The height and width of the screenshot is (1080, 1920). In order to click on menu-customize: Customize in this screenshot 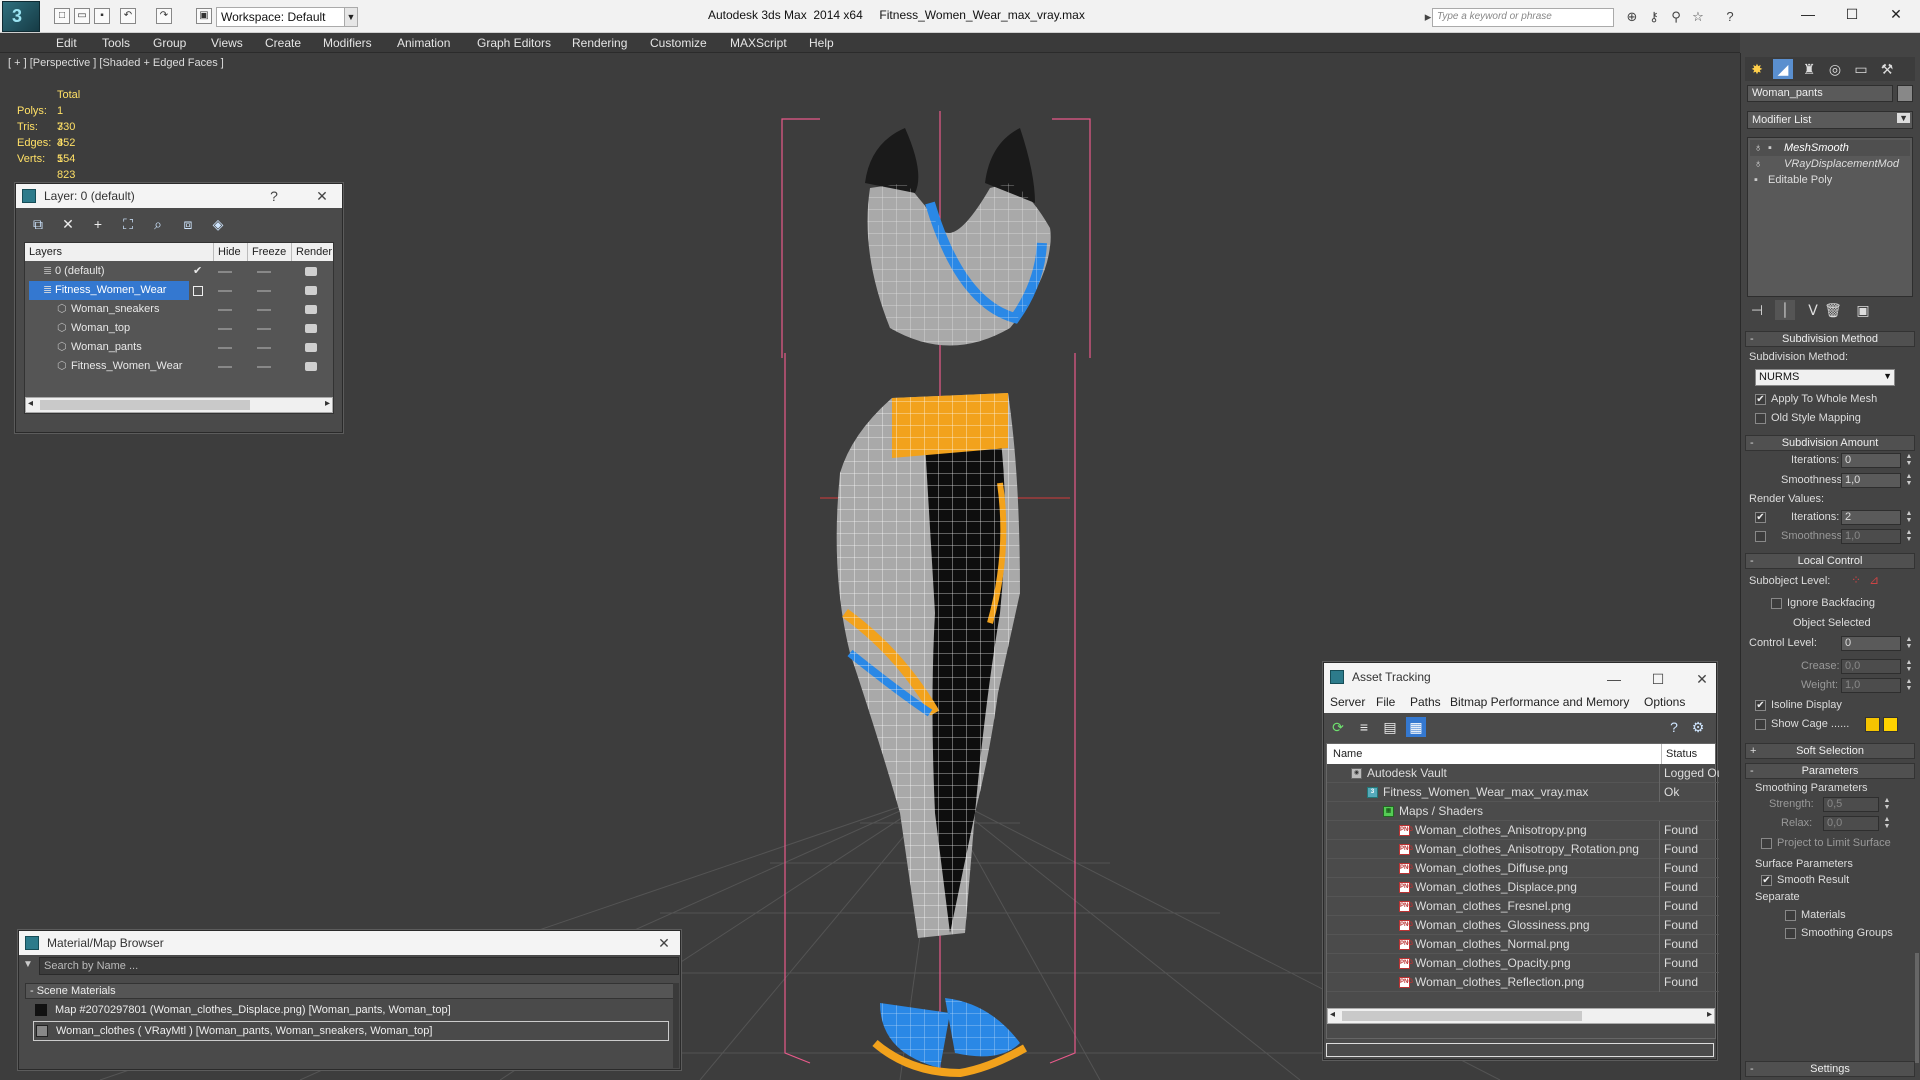, I will do `click(678, 43)`.